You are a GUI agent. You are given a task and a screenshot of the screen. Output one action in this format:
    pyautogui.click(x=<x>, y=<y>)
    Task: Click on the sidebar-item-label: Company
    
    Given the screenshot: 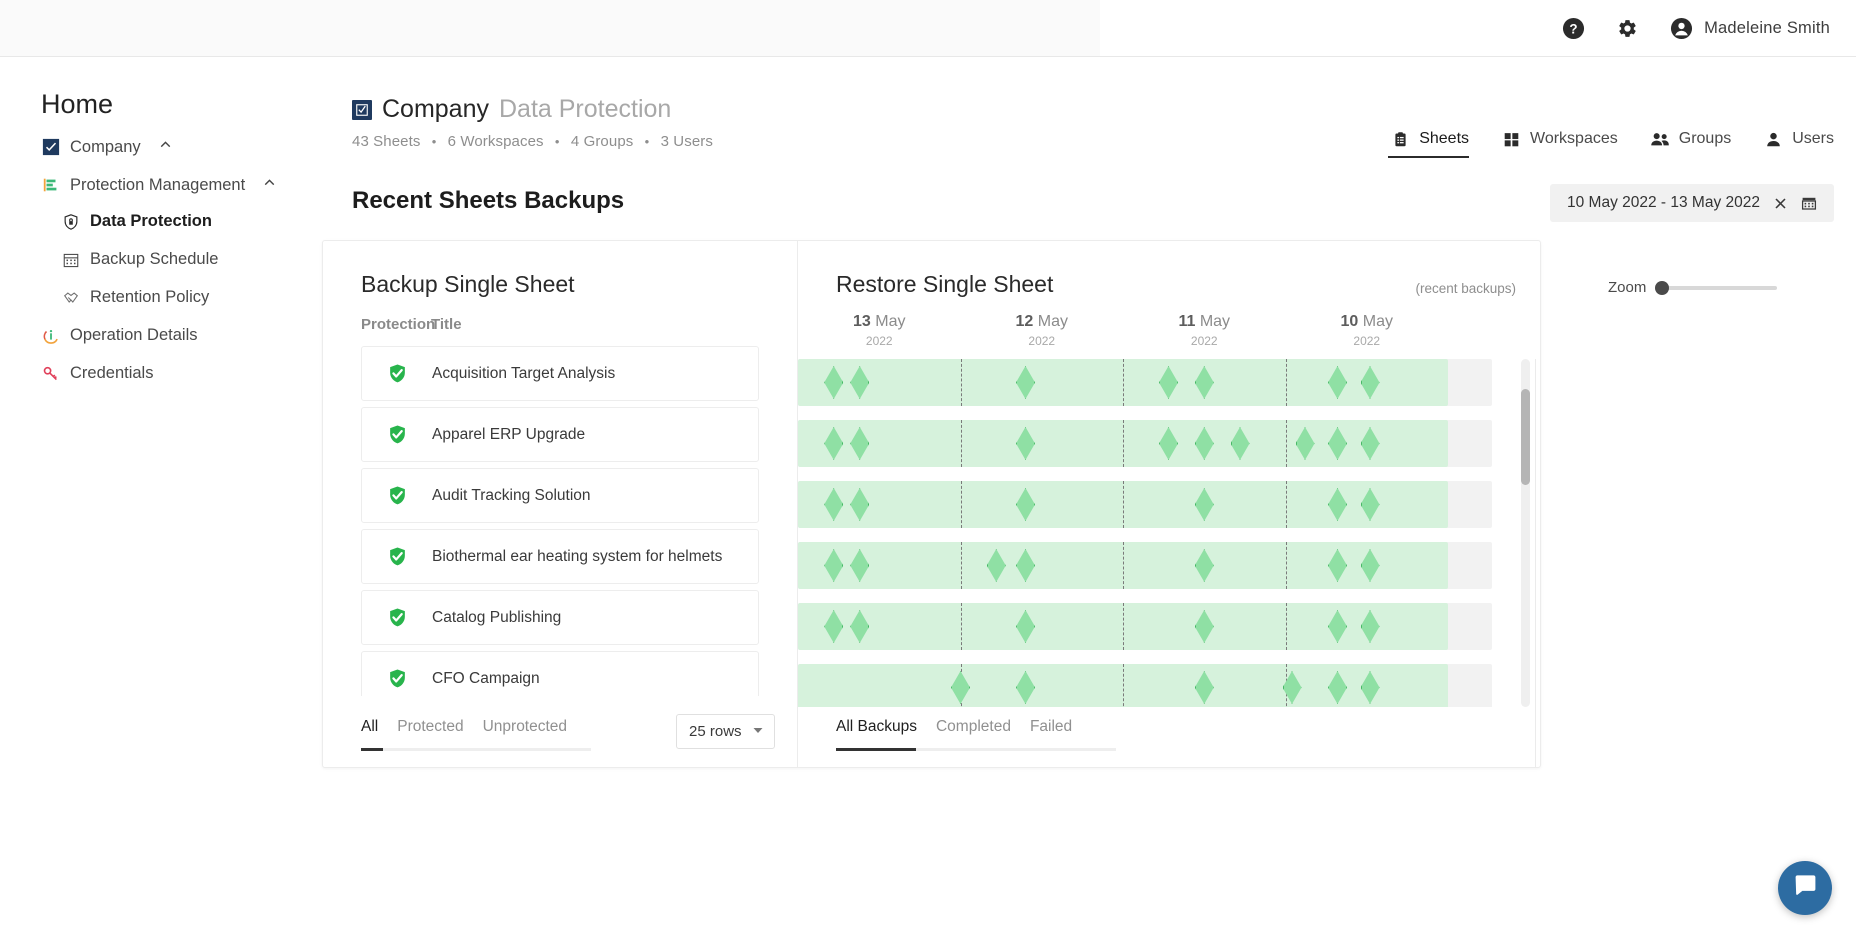 What is the action you would take?
    pyautogui.click(x=105, y=146)
    